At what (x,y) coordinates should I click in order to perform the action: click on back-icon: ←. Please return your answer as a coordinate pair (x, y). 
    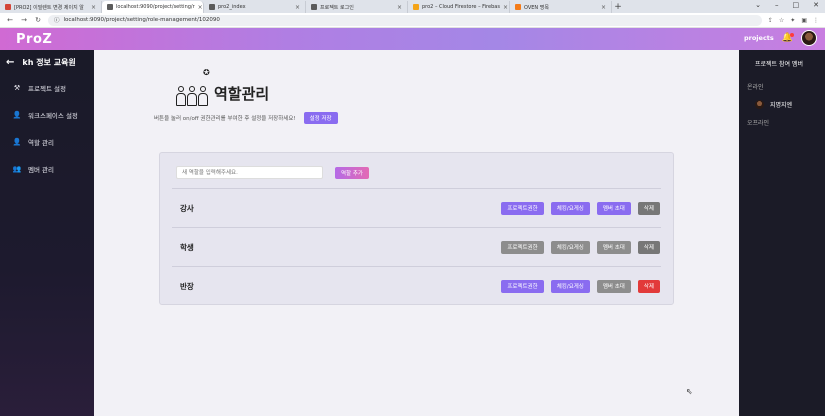
    Looking at the image, I should click on (10, 20).